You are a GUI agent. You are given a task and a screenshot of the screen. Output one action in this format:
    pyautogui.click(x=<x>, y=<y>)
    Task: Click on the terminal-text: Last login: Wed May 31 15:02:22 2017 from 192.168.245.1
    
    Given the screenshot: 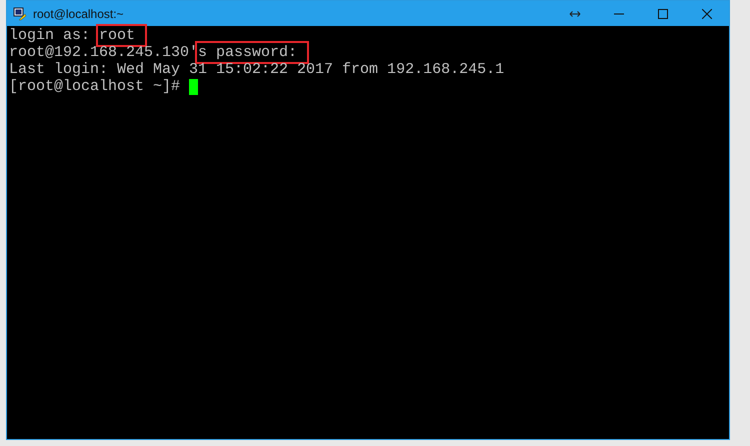 What is the action you would take?
    pyautogui.click(x=256, y=69)
    